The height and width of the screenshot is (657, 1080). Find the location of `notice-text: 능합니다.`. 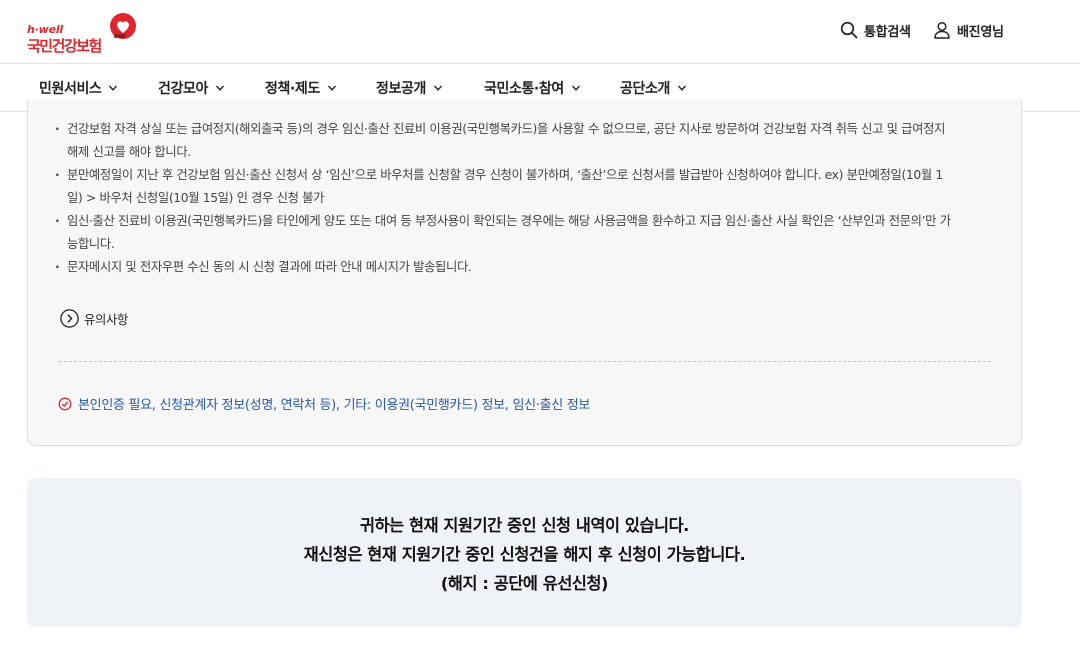

notice-text: 능합니다. is located at coordinates (91, 244).